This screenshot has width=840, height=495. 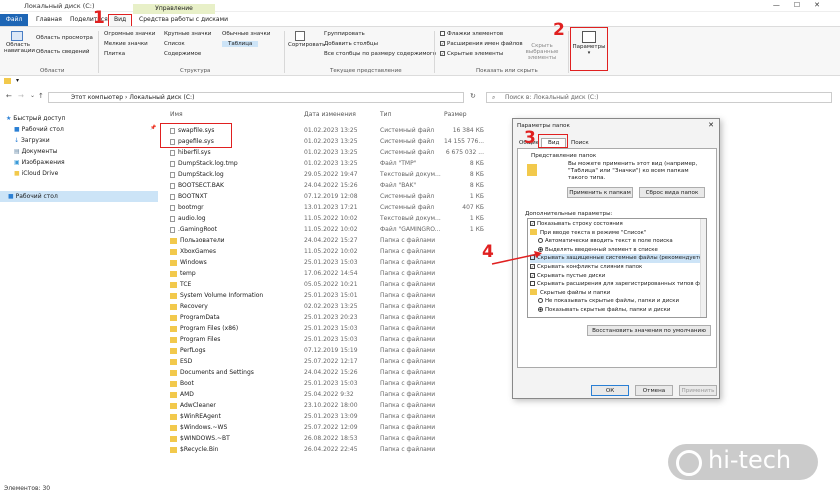 I want to click on tree-item: ✓ Показывать строку состояния, so click(x=576, y=224).